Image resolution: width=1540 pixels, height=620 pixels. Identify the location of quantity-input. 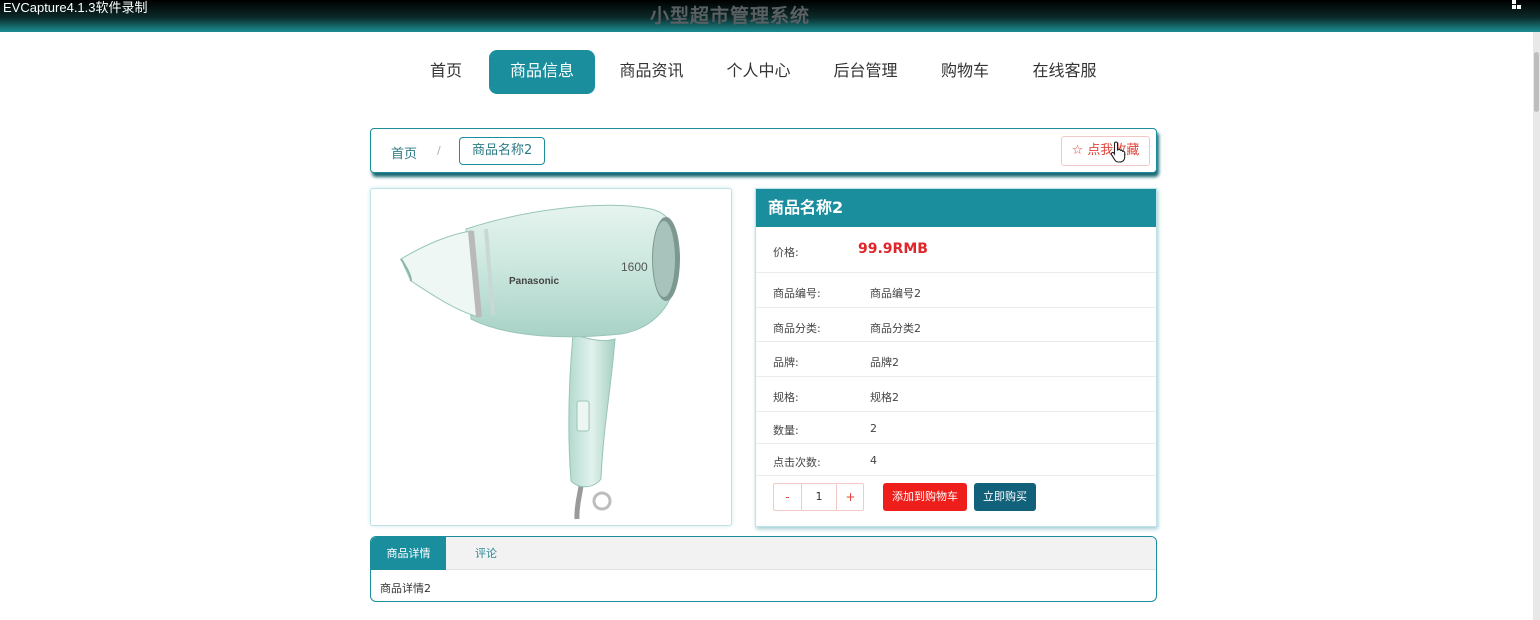
(819, 497).